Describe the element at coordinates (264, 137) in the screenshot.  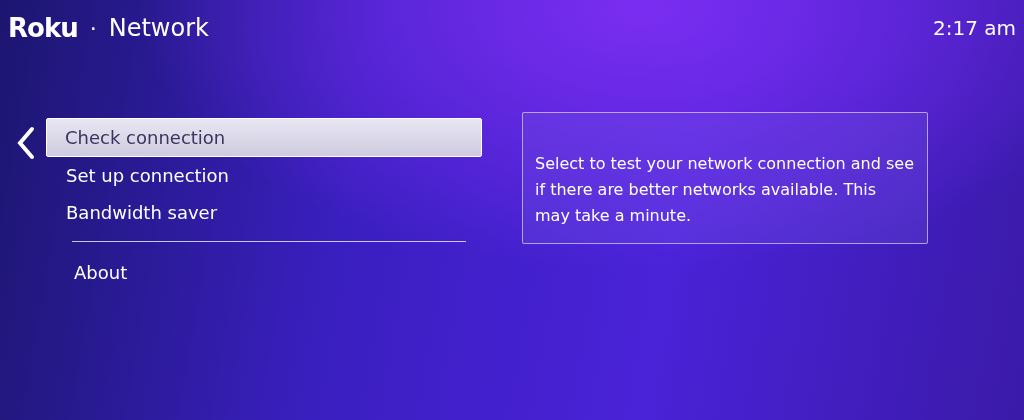
I see `menu-item: Check connection` at that location.